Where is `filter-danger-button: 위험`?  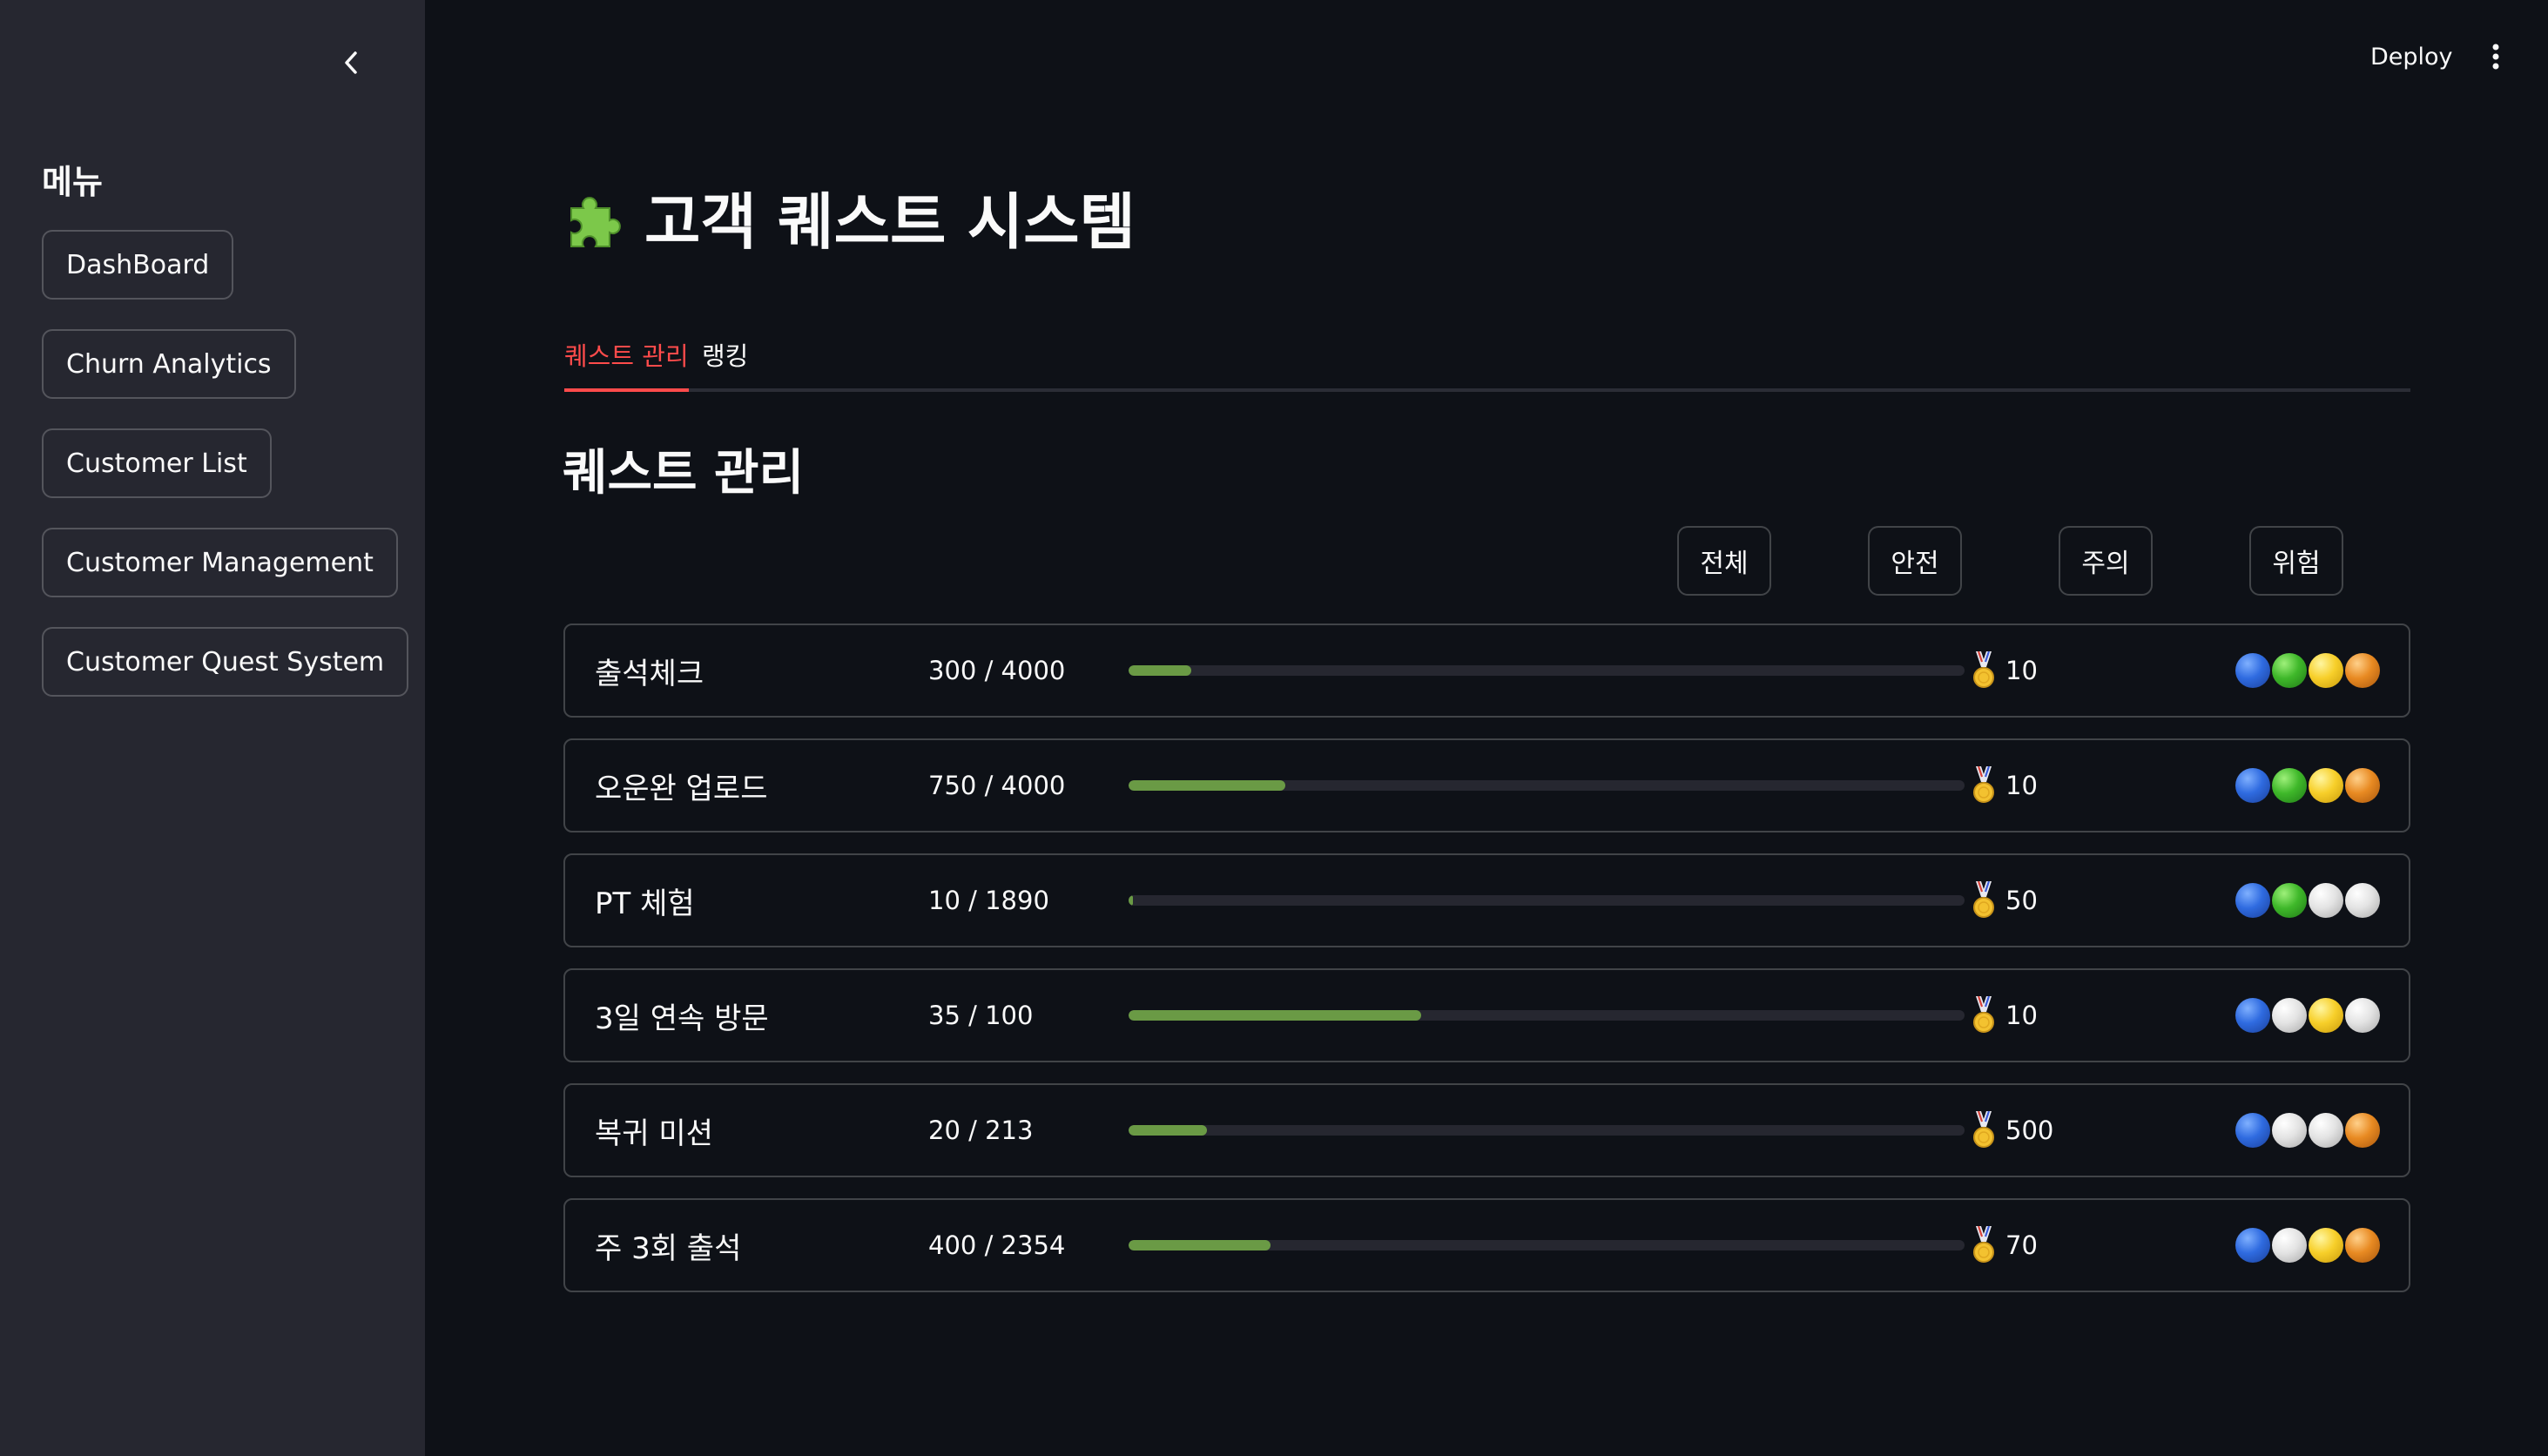 filter-danger-button: 위험 is located at coordinates (2296, 561).